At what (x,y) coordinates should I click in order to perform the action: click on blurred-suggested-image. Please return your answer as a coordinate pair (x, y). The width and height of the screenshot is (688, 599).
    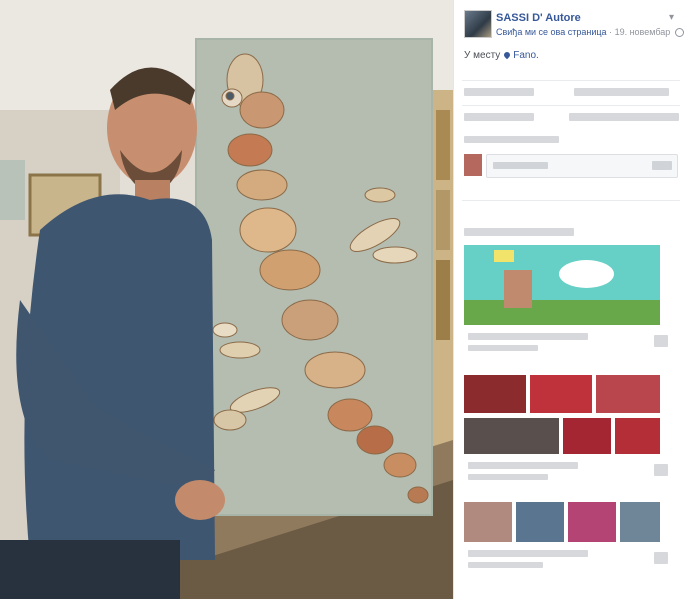
    Looking at the image, I should click on (562, 285).